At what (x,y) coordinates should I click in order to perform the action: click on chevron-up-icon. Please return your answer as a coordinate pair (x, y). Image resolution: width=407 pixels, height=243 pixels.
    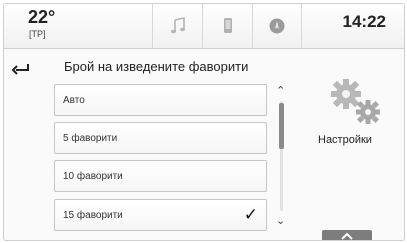
    Looking at the image, I should click on (347, 236).